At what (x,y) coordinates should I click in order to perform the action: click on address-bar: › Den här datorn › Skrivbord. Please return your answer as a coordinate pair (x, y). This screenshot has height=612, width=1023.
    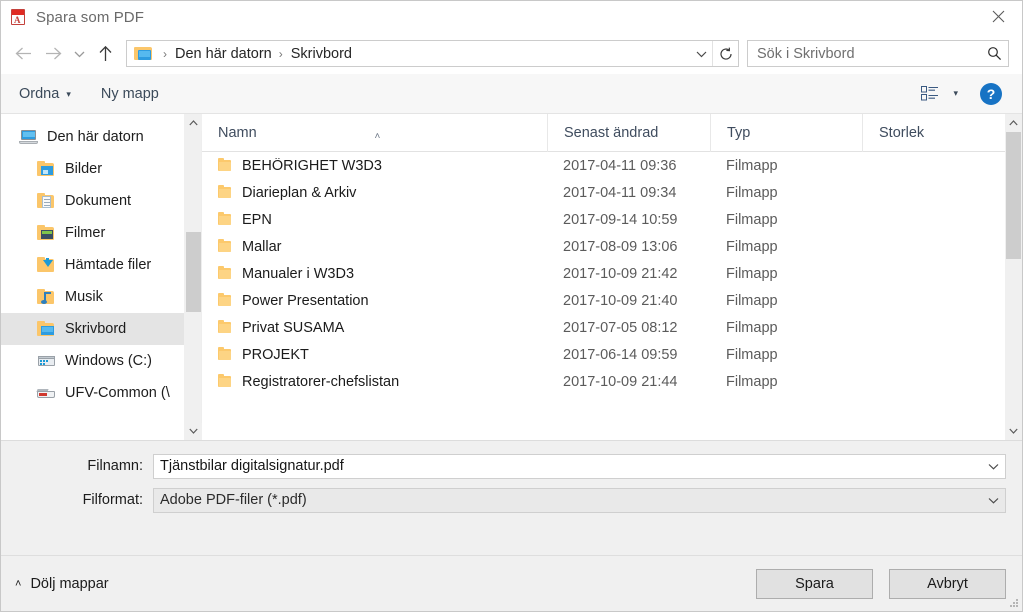
    Looking at the image, I should click on (432, 53).